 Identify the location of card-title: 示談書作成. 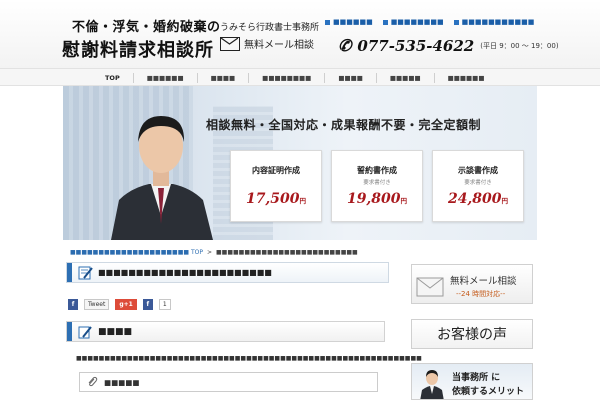
(478, 170).